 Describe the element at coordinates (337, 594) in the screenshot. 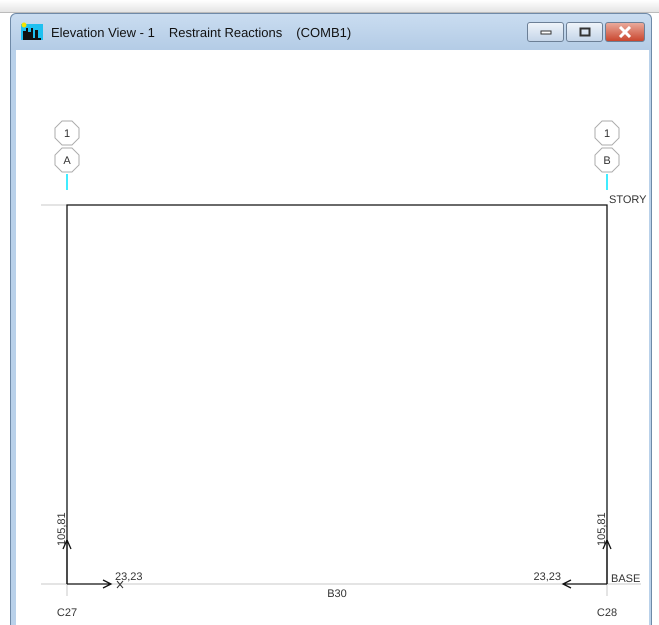

I see `beam-label: B30` at that location.